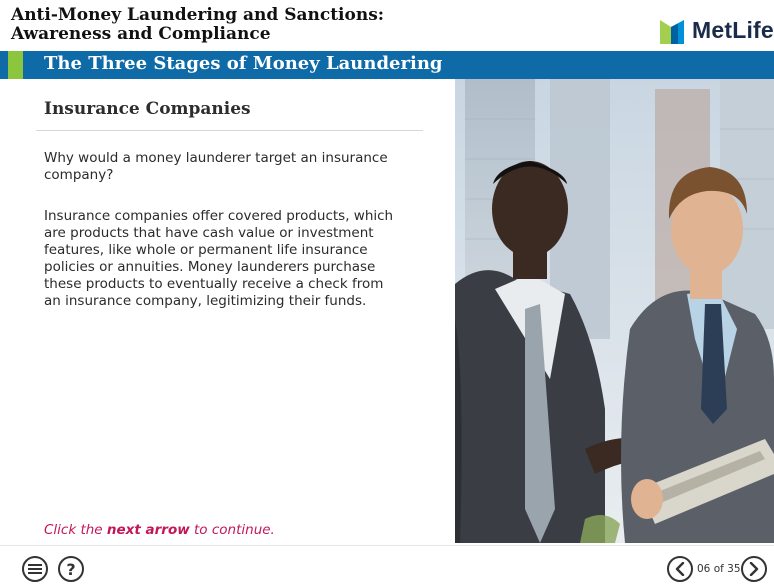 The image size is (774, 587). I want to click on metlife-logo-icon, so click(672, 32).